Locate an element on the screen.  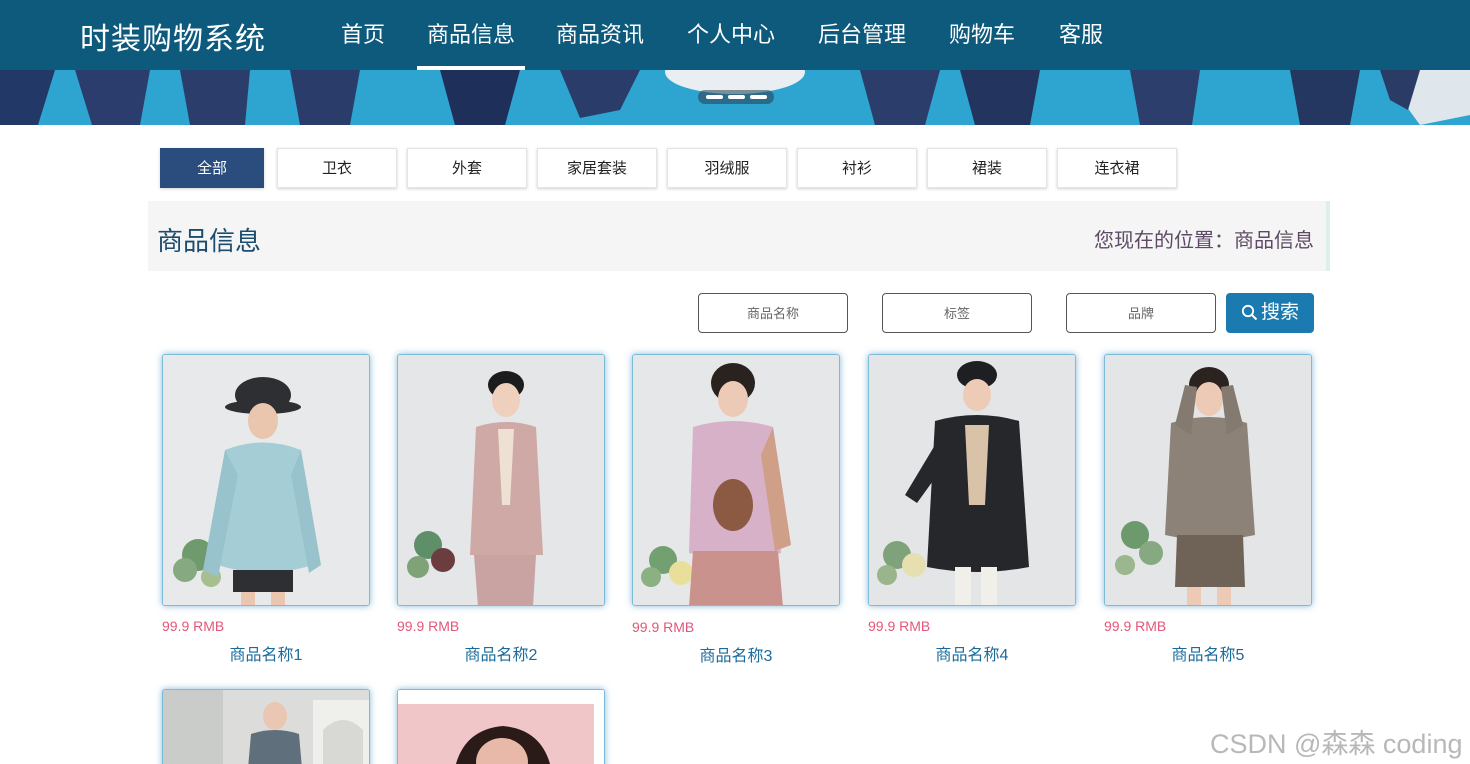
product-price-5: 99.9 RMB is located at coordinates (1135, 626).